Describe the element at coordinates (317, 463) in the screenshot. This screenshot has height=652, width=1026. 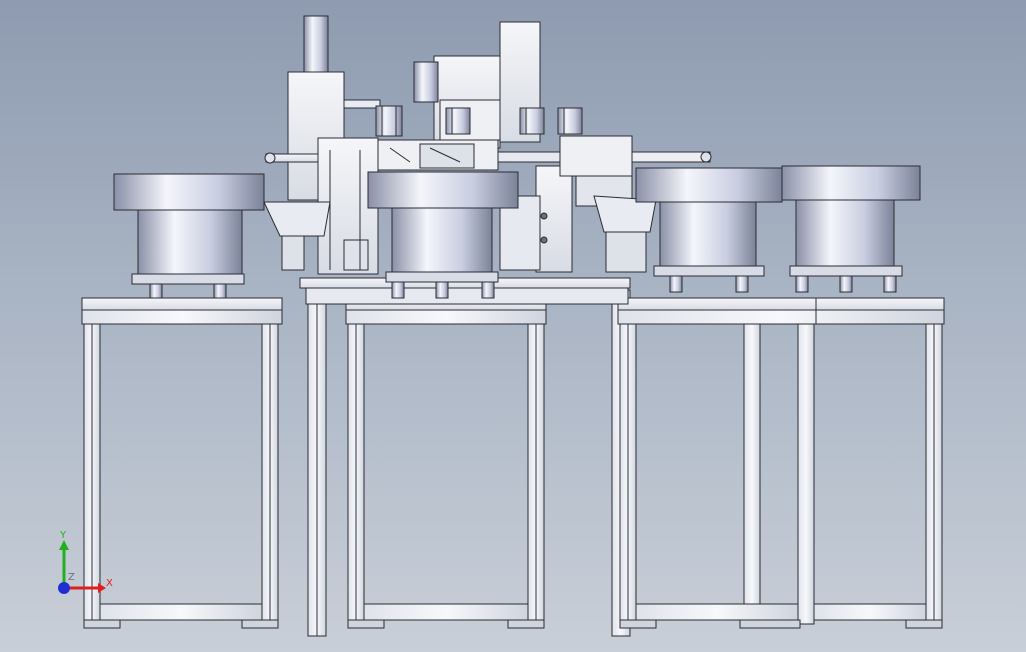
I see `frame-middle-left-post` at that location.